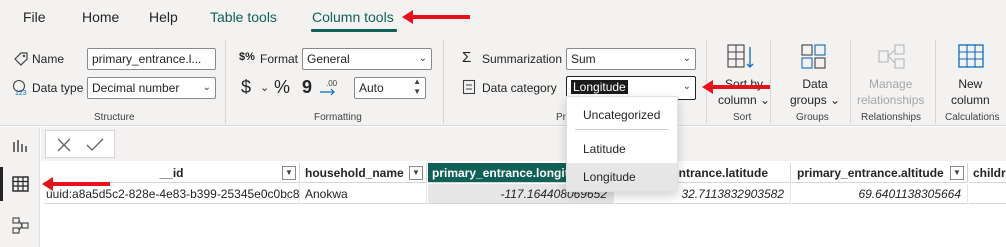 The width and height of the screenshot is (1006, 247). What do you see at coordinates (328, 59) in the screenshot?
I see `format-value: General` at bounding box center [328, 59].